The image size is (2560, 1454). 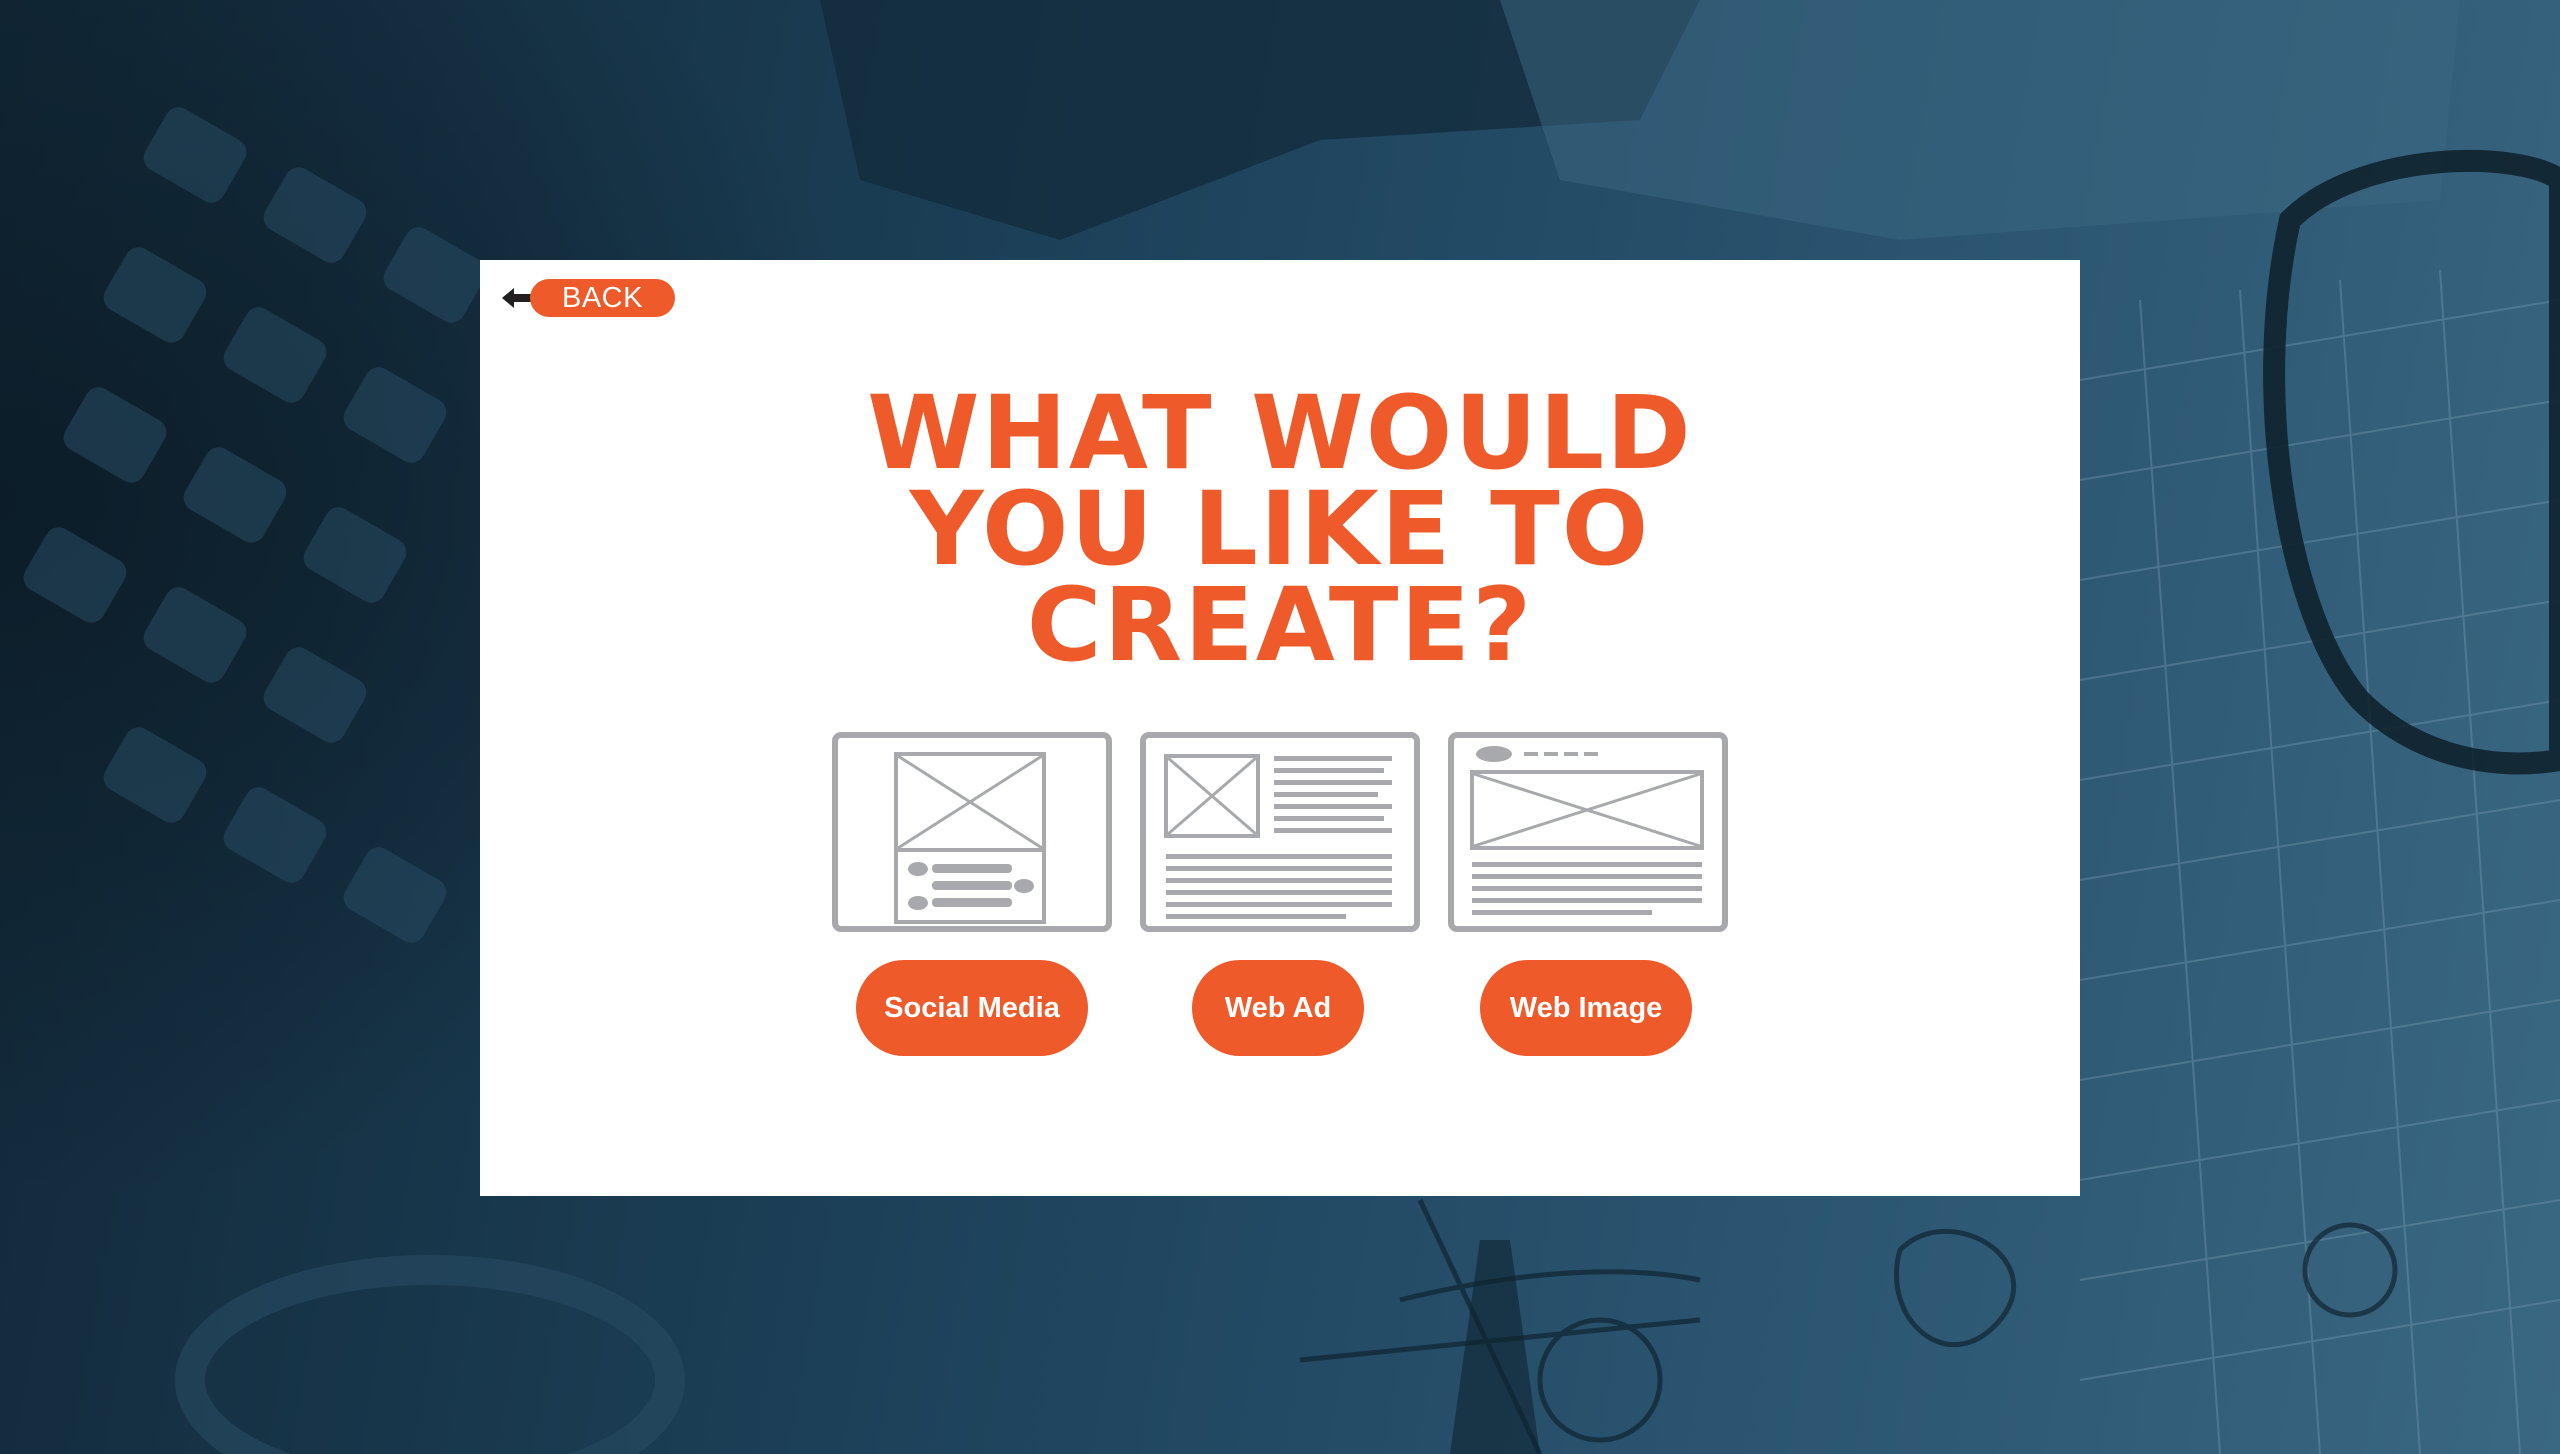 I want to click on option-social-media: Social Media, so click(x=972, y=897).